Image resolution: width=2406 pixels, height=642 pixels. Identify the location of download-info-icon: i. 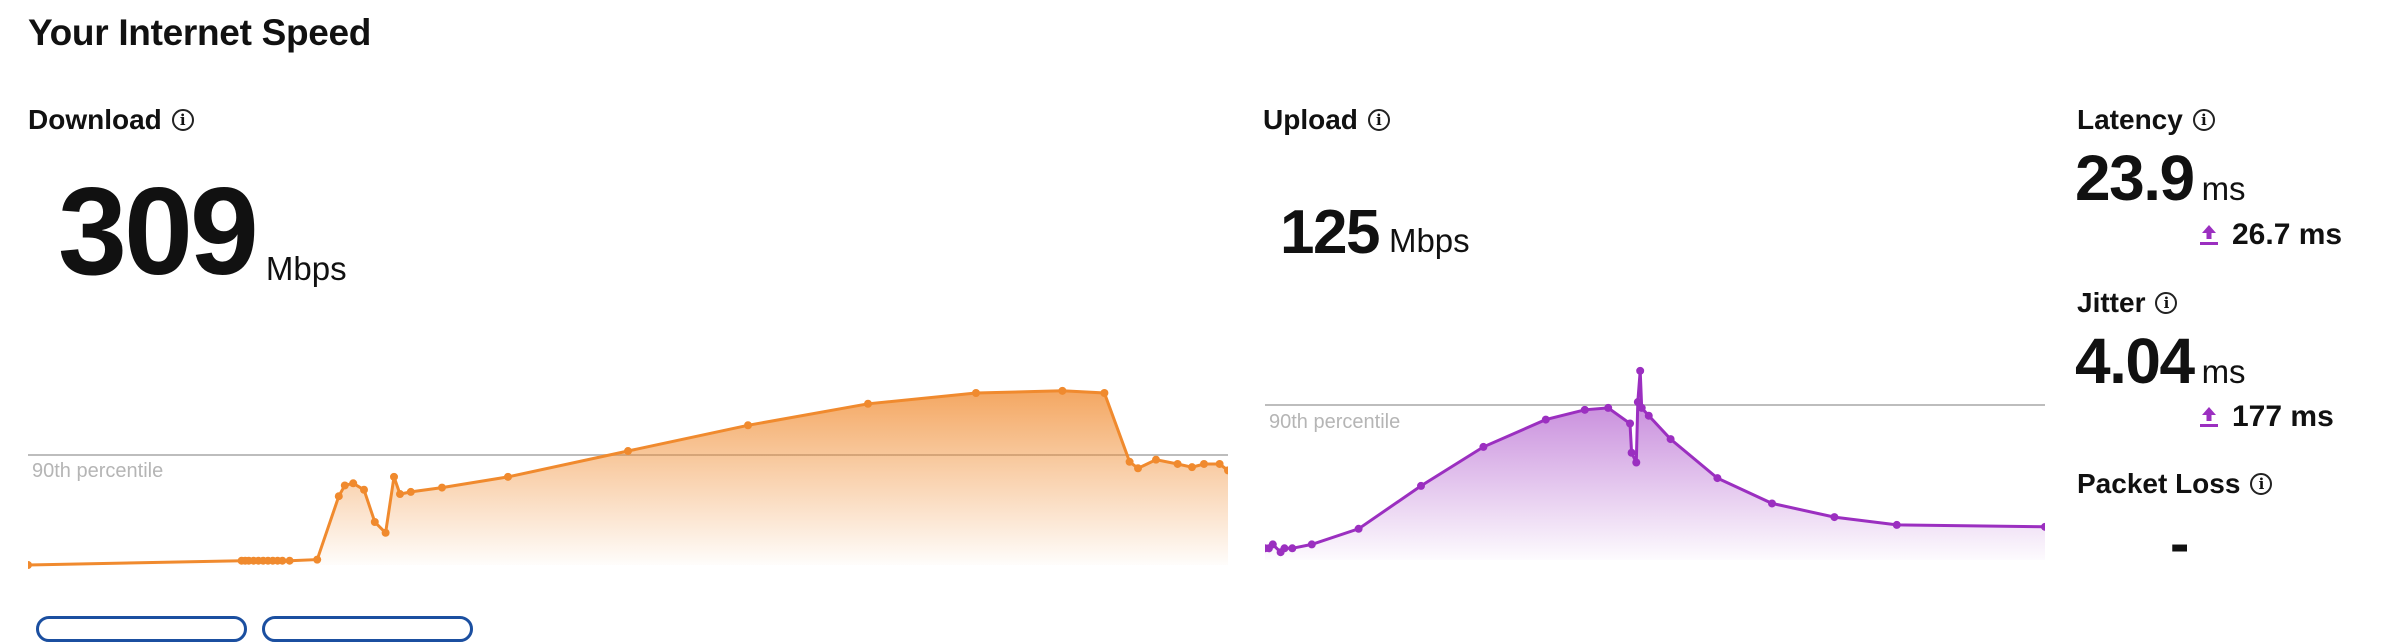
(182, 120).